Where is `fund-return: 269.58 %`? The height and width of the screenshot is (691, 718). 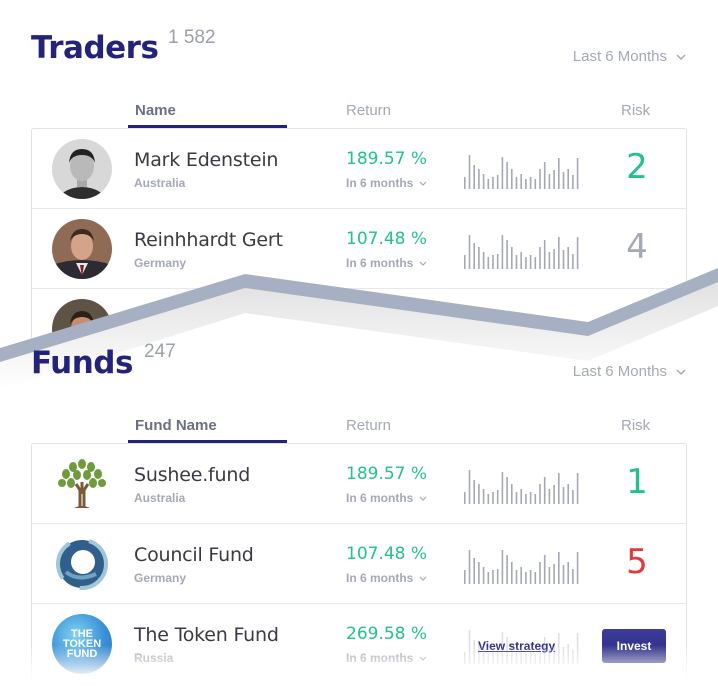
fund-return: 269.58 % is located at coordinates (387, 634).